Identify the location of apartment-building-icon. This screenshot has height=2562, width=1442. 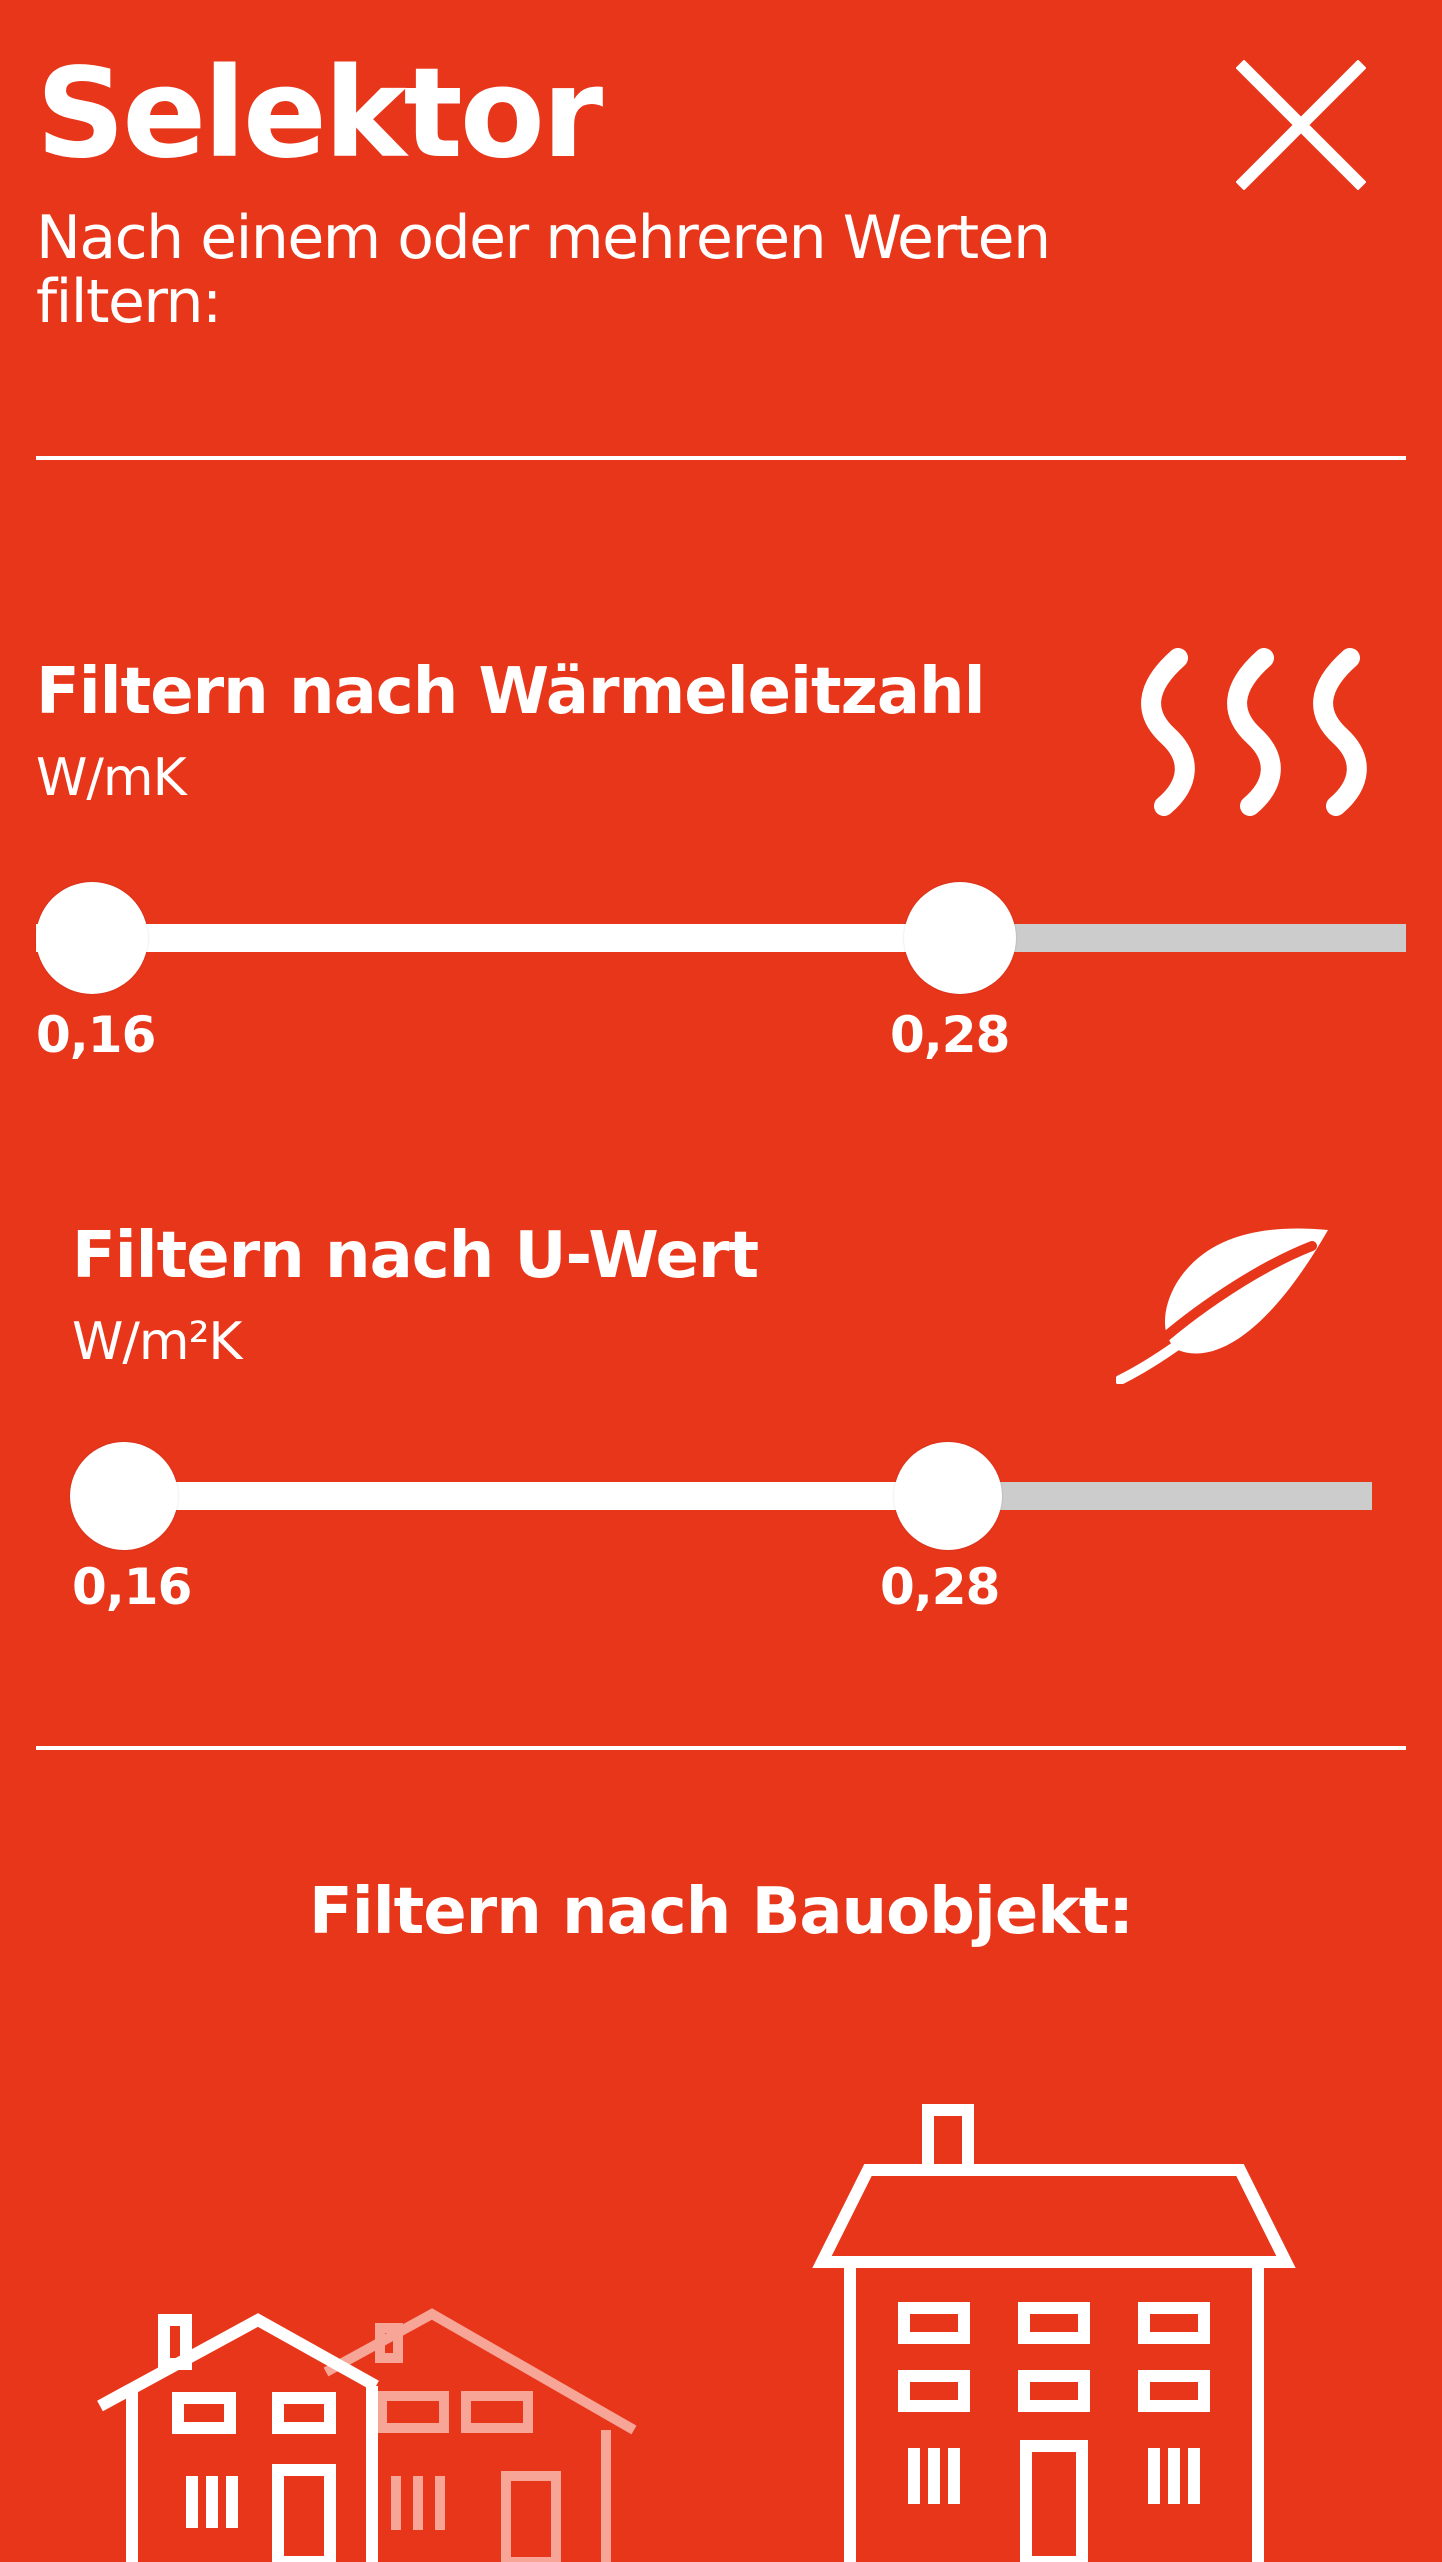
(1054, 2333).